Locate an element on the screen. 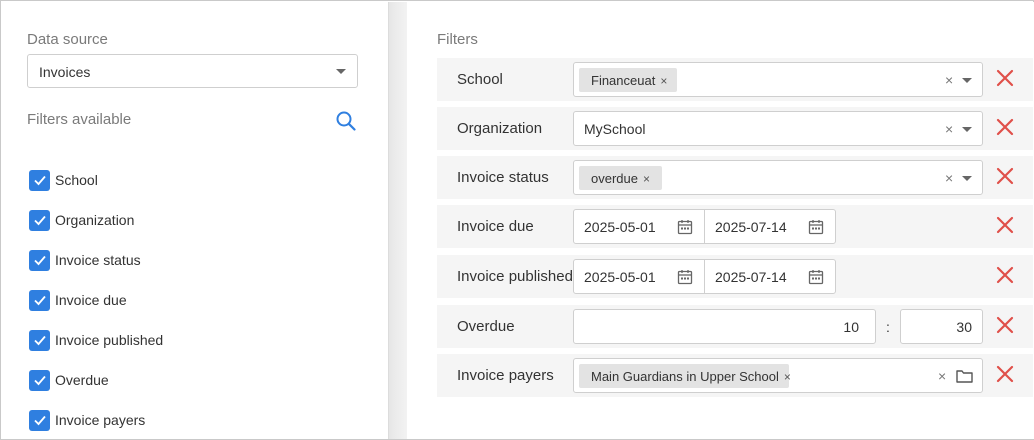 The height and width of the screenshot is (440, 1034). filter-checkbox-school: School is located at coordinates (63, 180).